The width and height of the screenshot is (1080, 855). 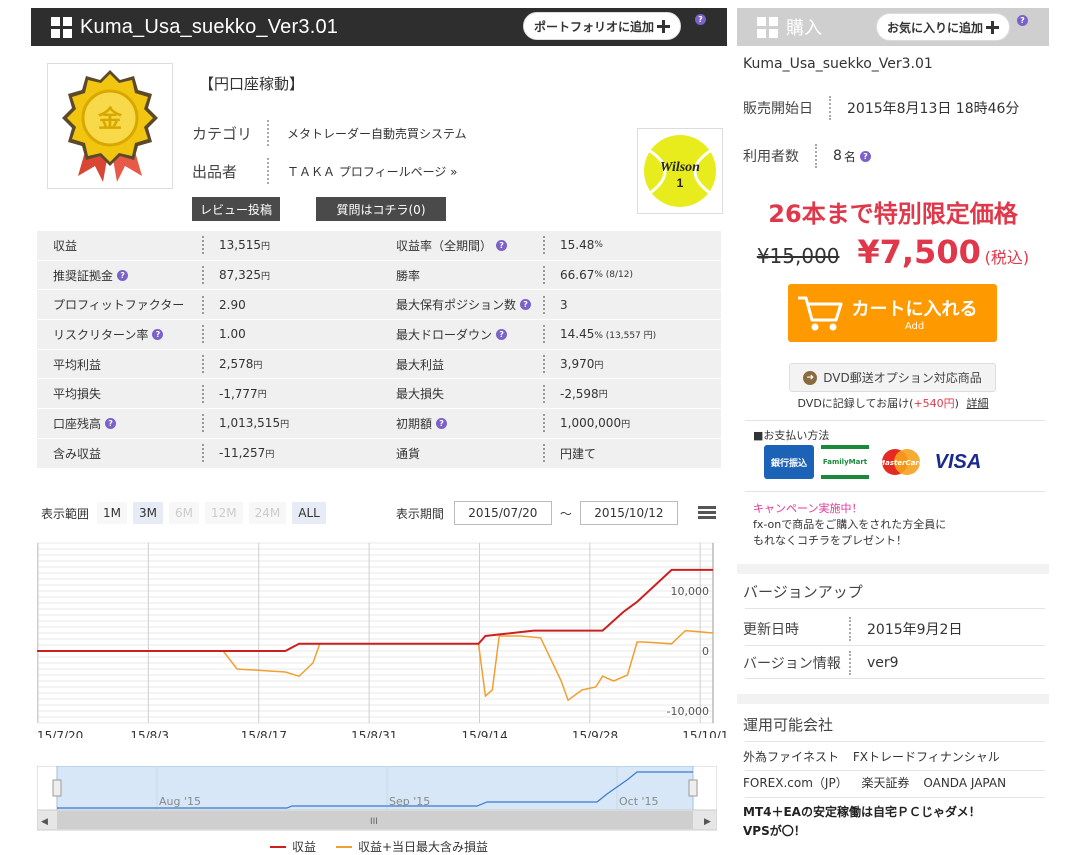 I want to click on dvd-detail-link: 詳細, so click(x=977, y=403).